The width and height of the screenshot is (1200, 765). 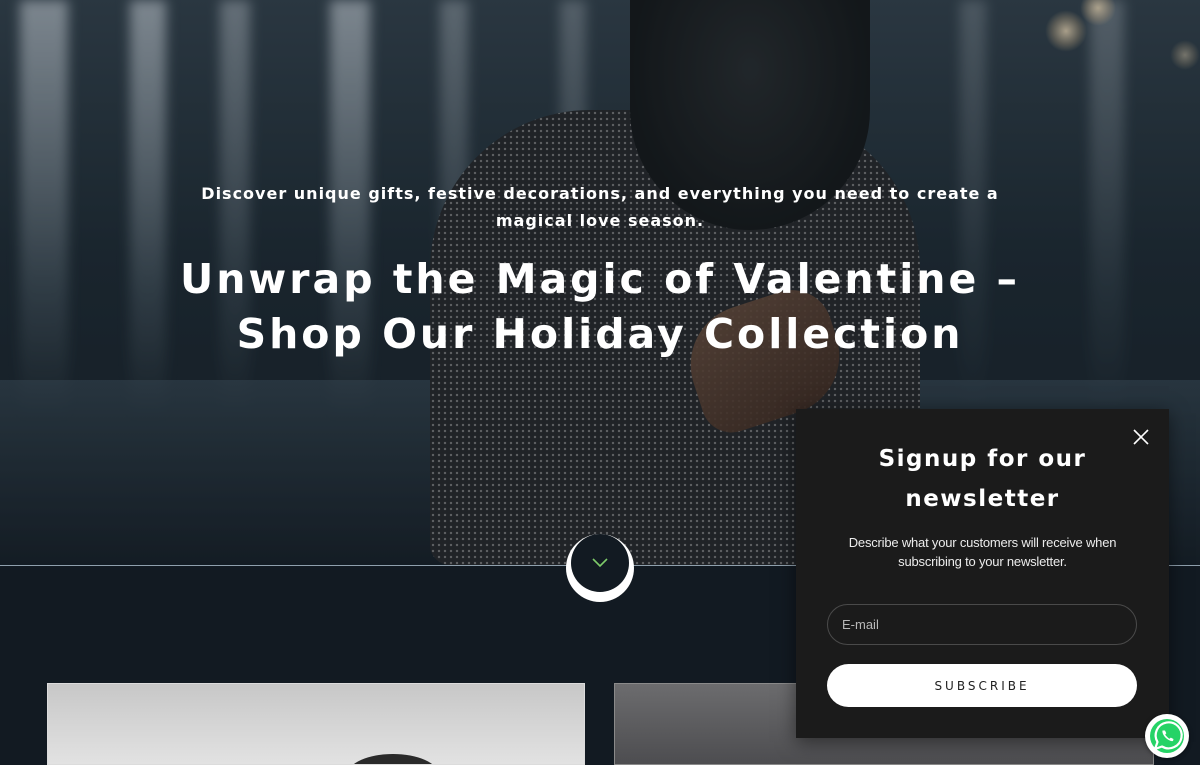 I want to click on chevron-down-icon, so click(x=600, y=563).